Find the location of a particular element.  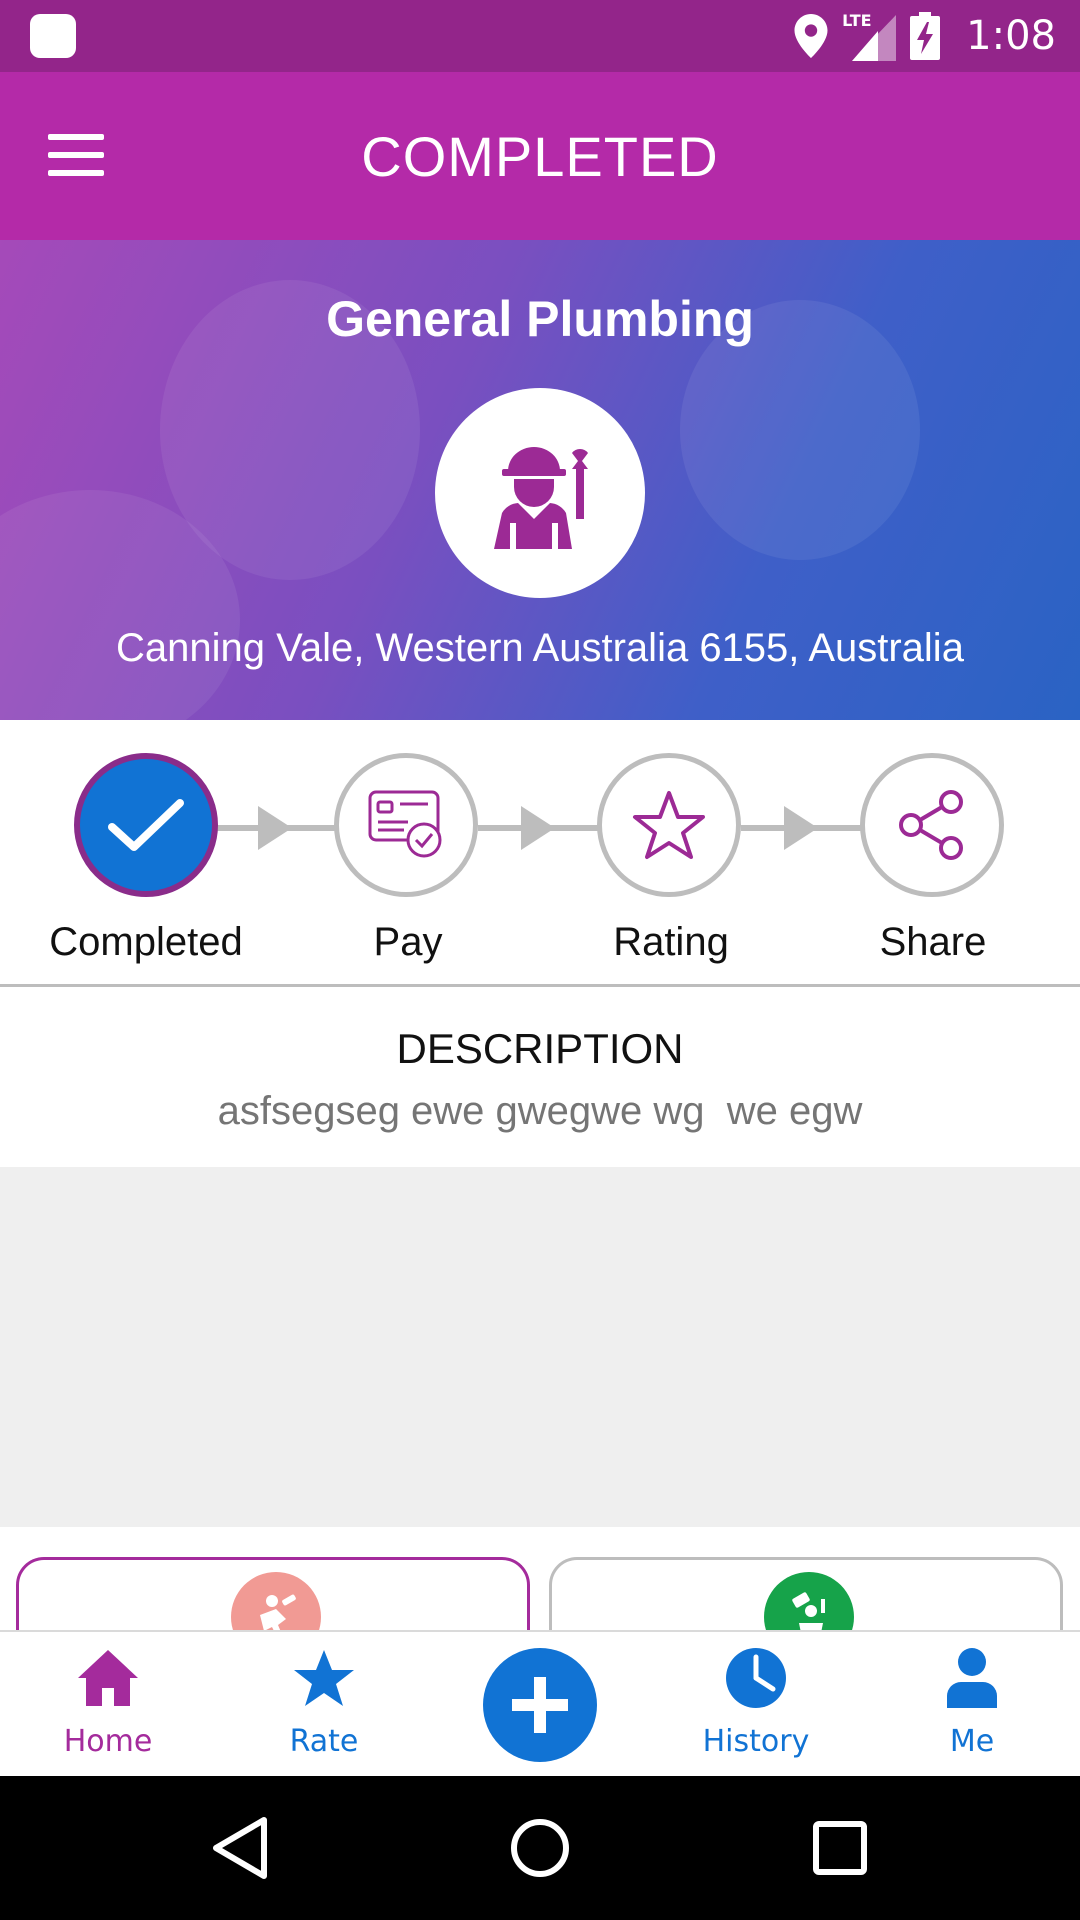

nav-home-label: Home is located at coordinates (108, 1741).